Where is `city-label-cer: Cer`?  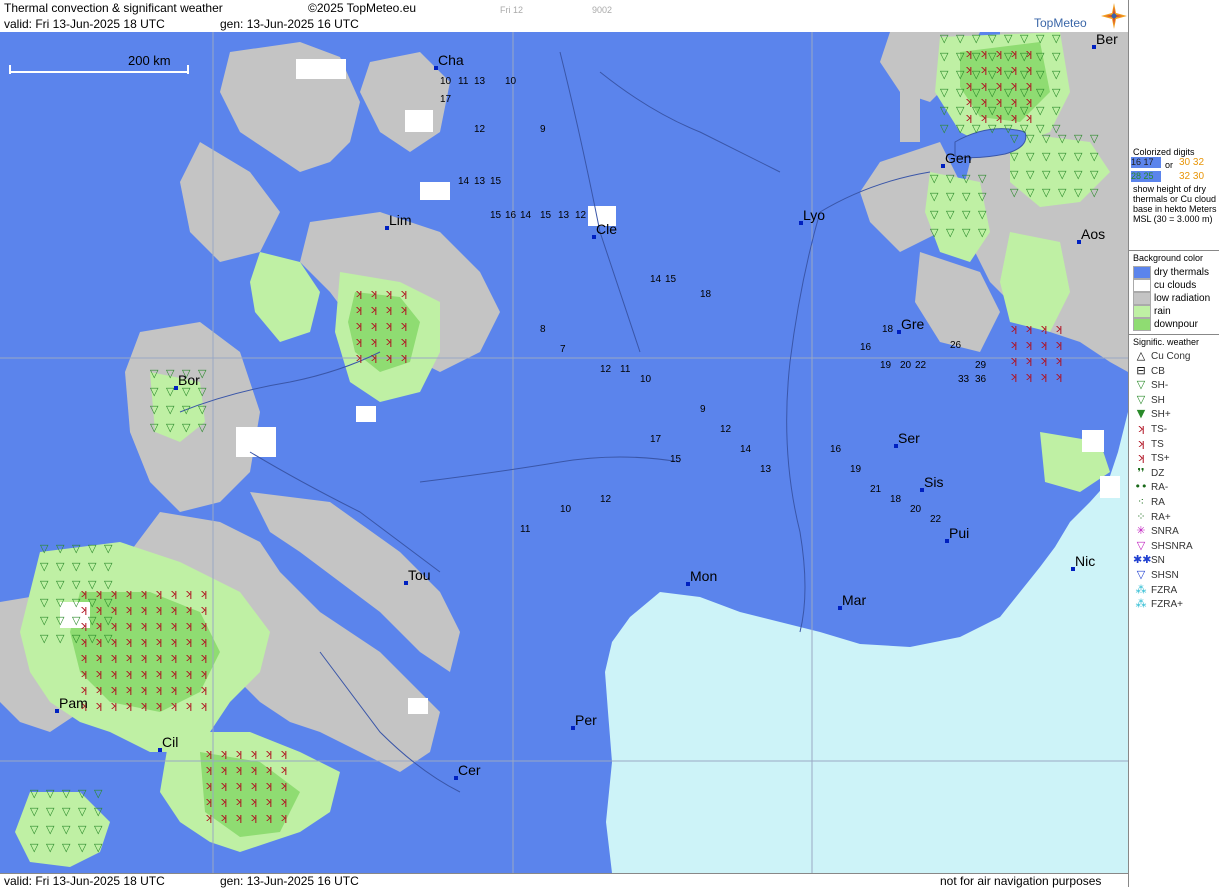
city-label-cer: Cer is located at coordinates (469, 770).